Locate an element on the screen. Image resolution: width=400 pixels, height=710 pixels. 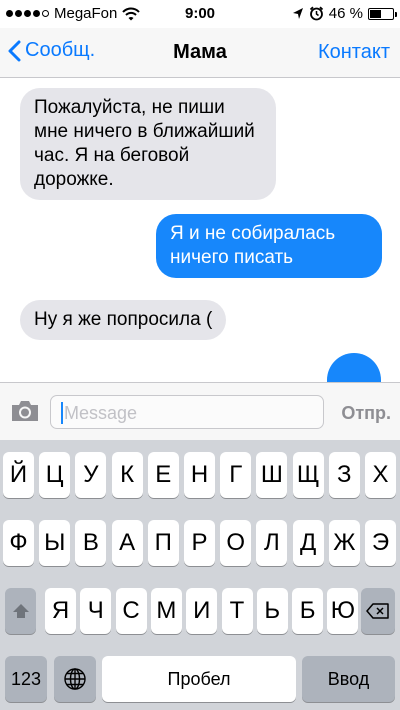
letter-key: Ю is located at coordinates (343, 611).